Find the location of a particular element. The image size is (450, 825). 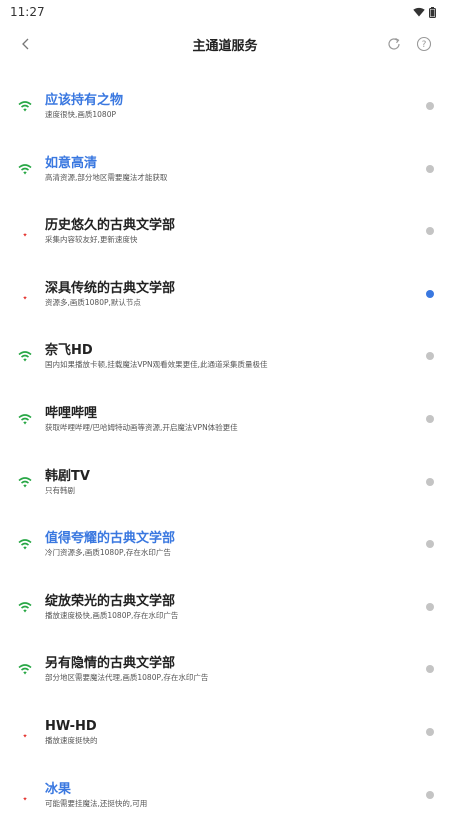

channel-item: 哔哩哔哩 获取哔哩哔哩/巴哈姆特动画等资源,开启魔法VPN体验更佳 is located at coordinates (225, 418).